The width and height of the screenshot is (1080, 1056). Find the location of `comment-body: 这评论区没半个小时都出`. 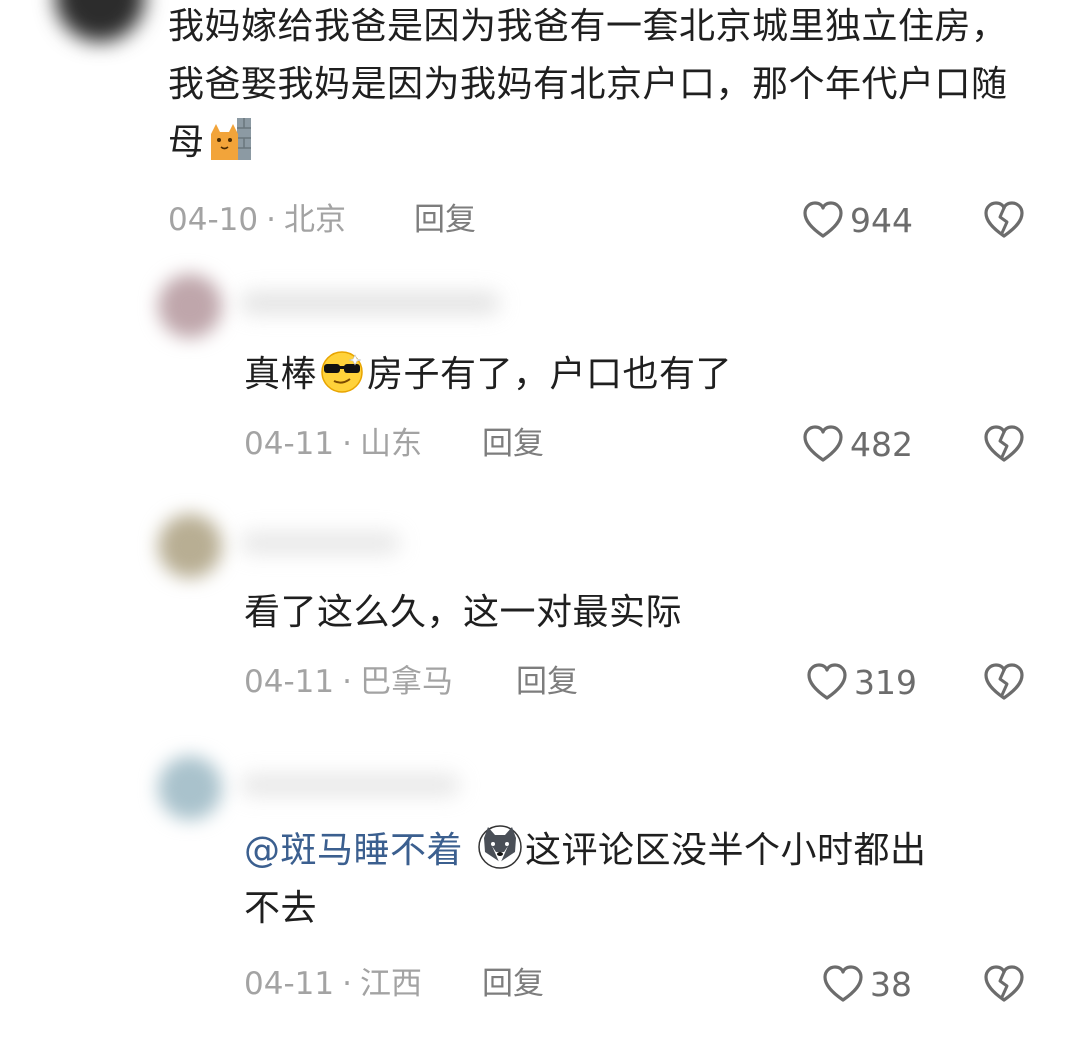

comment-body: 这评论区没半个小时都出 is located at coordinates (725, 850).